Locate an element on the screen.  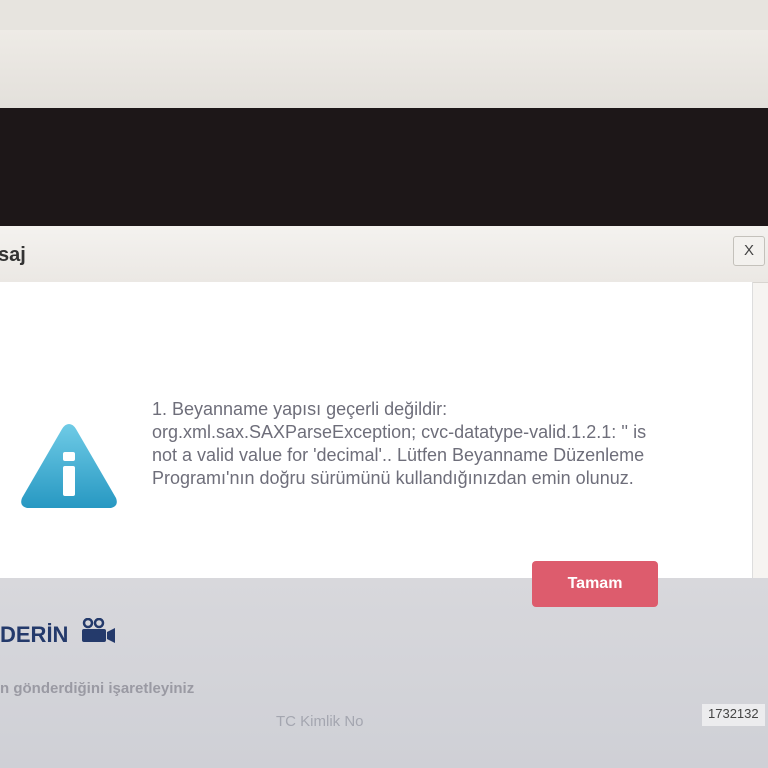
page-heading: DERİN is located at coordinates (34, 634).